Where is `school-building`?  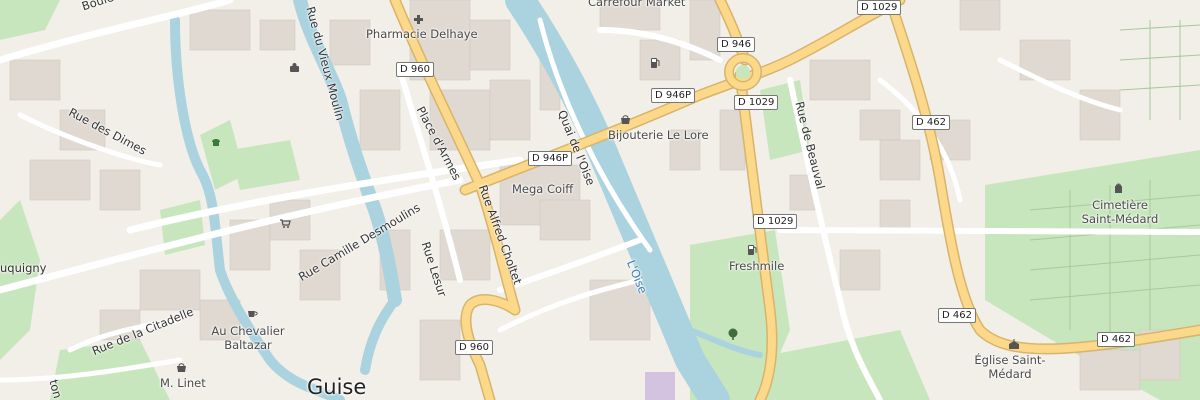
school-building is located at coordinates (660, 386).